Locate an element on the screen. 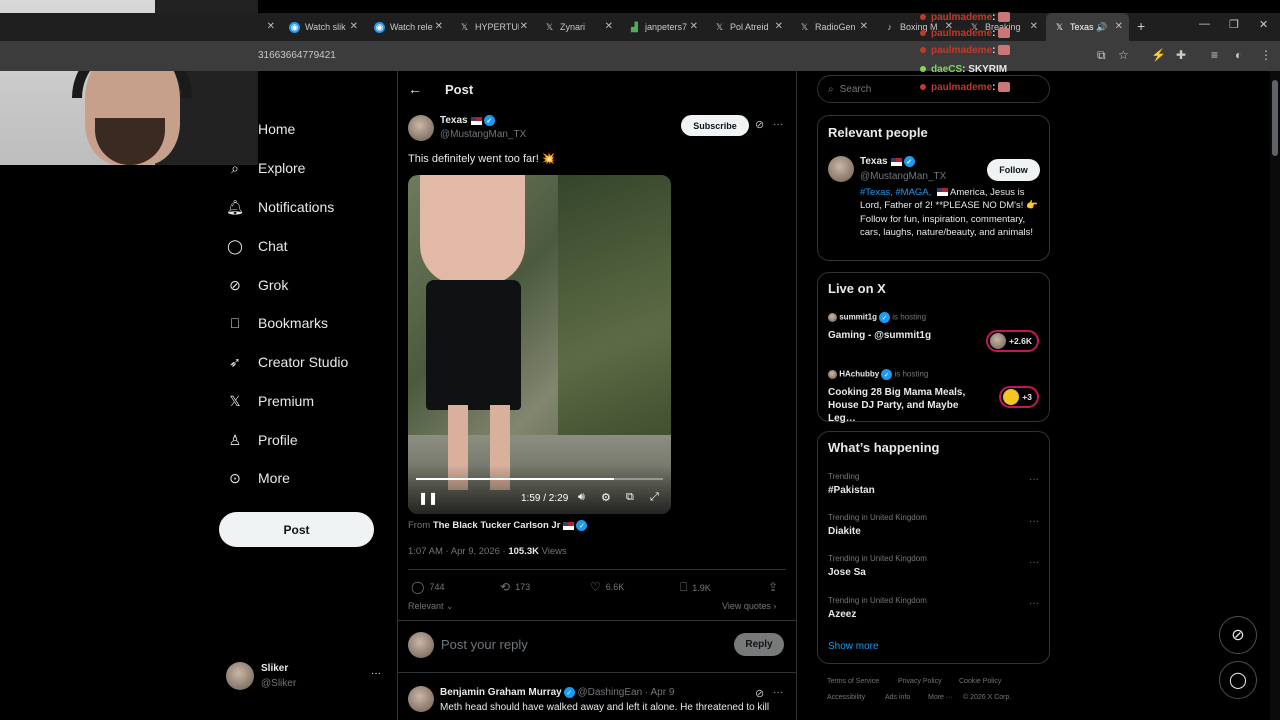 The width and height of the screenshot is (1280, 720). restore-button: ❐ is located at coordinates (1234, 24).